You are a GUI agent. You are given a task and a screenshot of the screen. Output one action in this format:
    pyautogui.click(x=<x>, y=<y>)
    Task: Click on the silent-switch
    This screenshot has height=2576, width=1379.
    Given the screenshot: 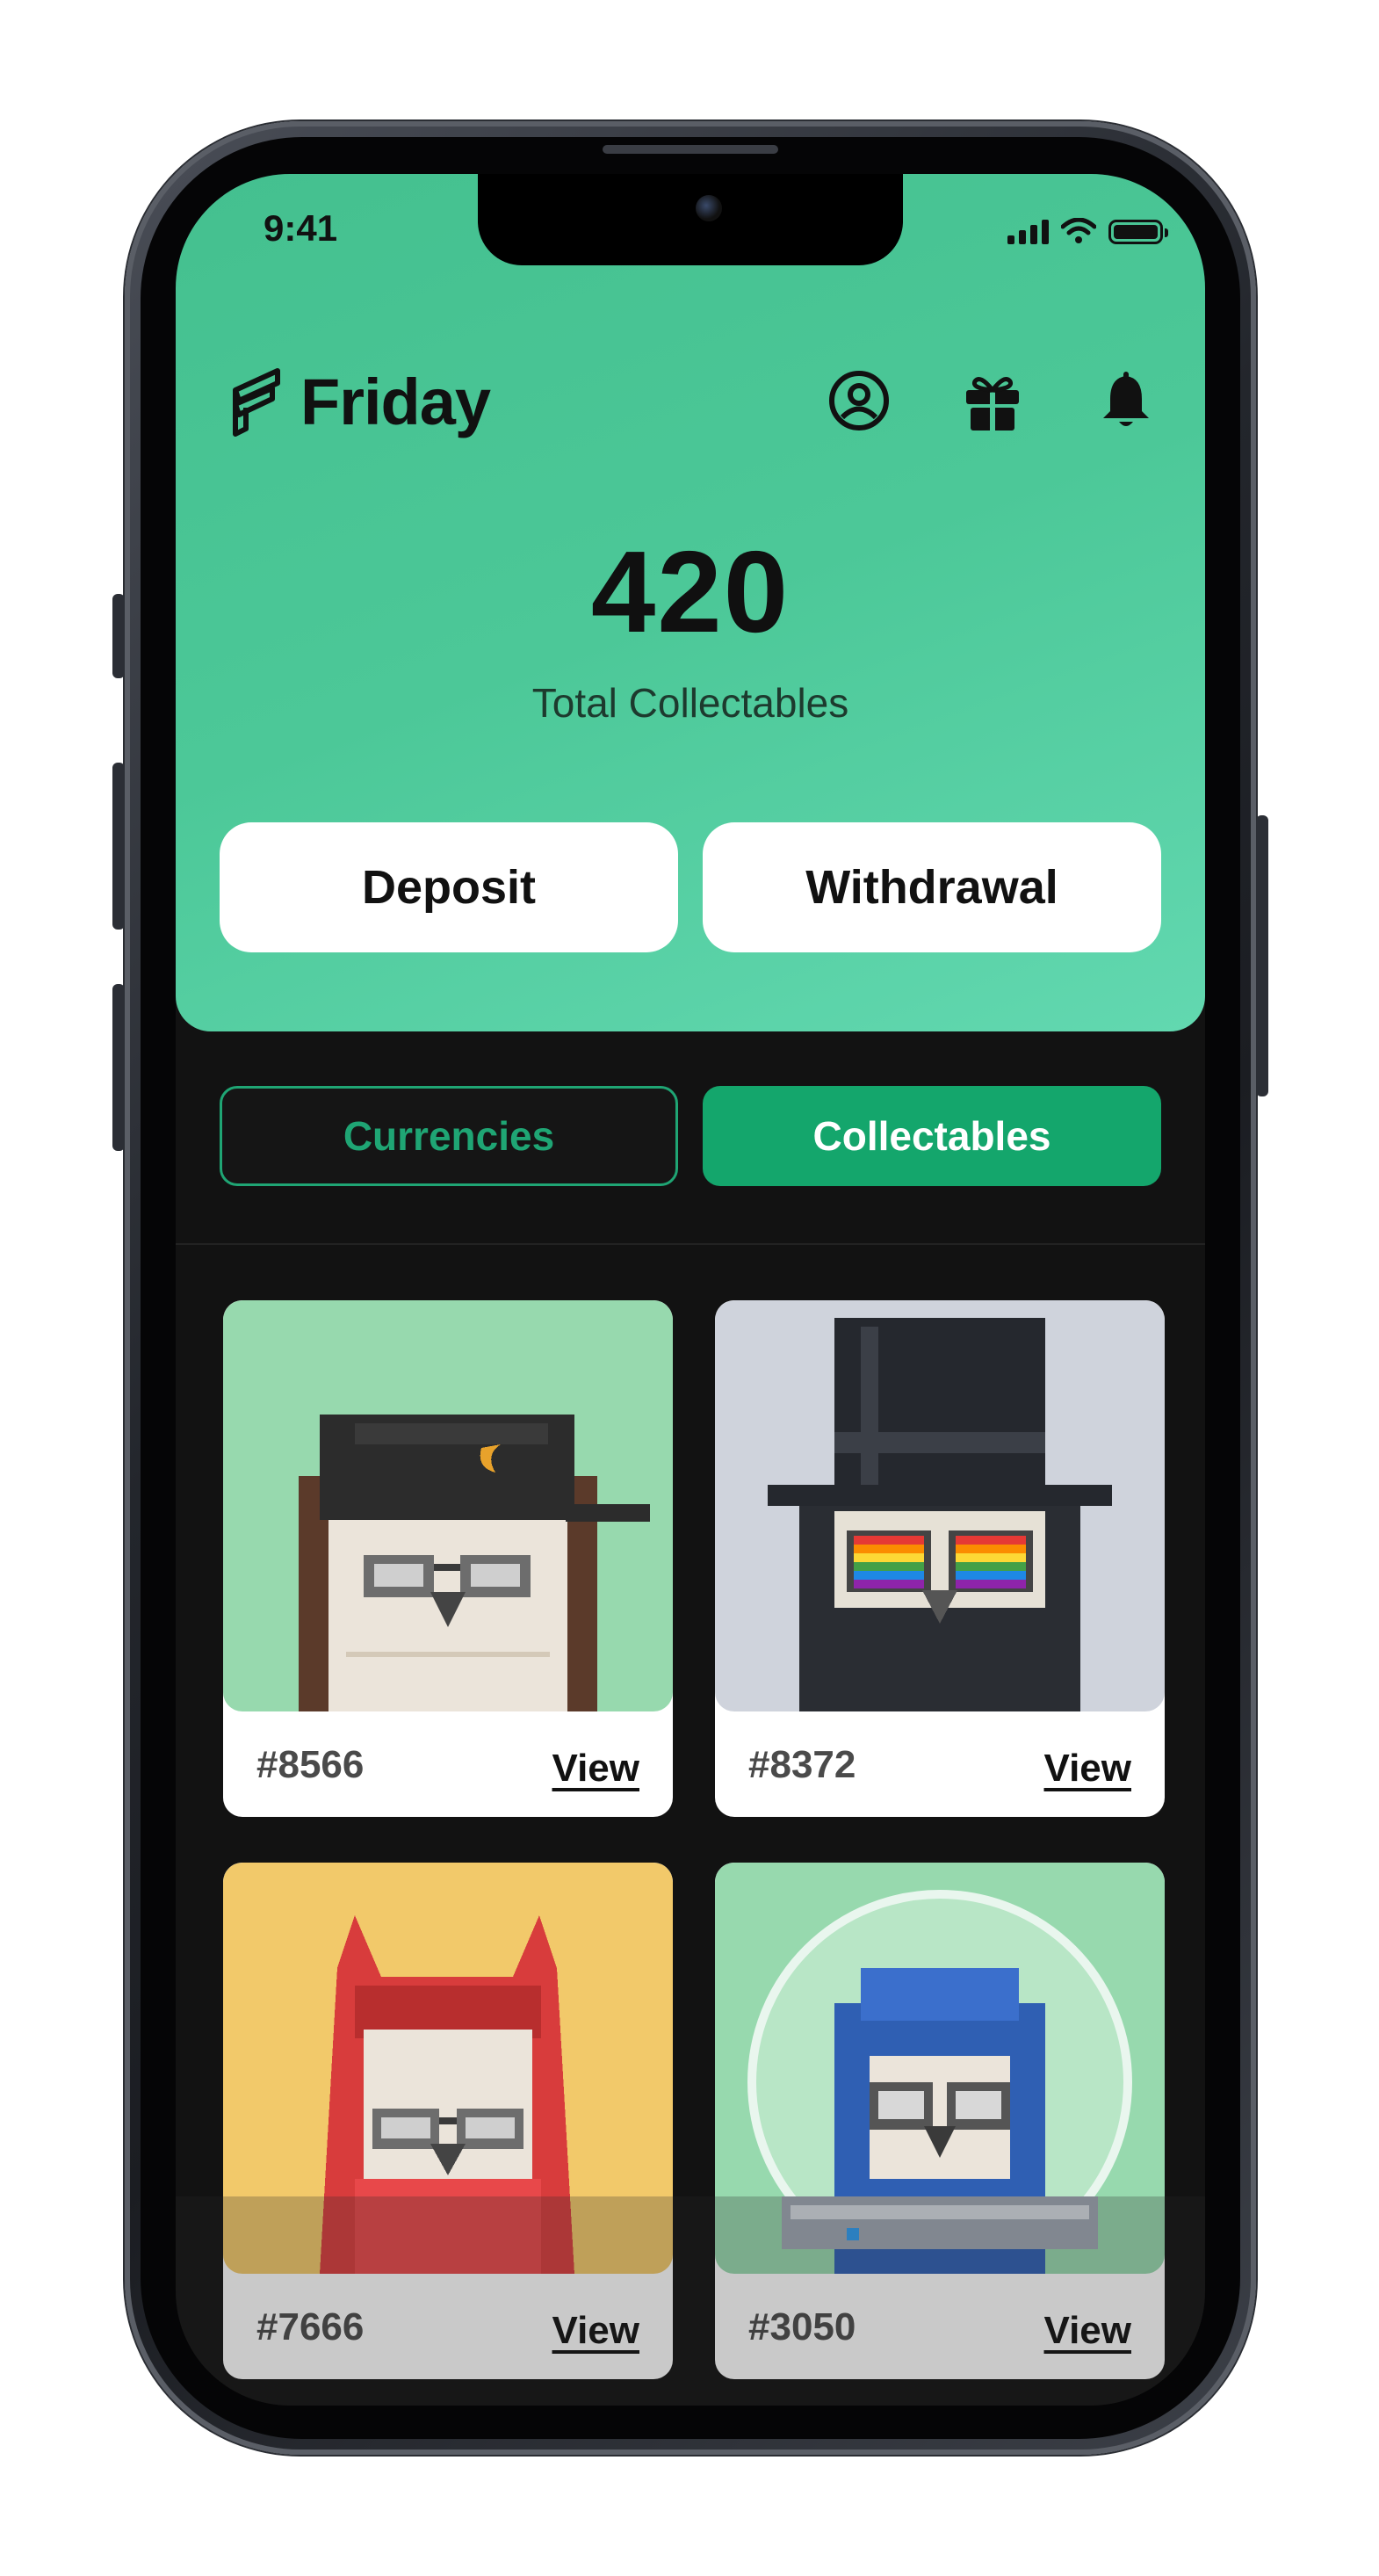 What is the action you would take?
    pyautogui.click(x=118, y=636)
    